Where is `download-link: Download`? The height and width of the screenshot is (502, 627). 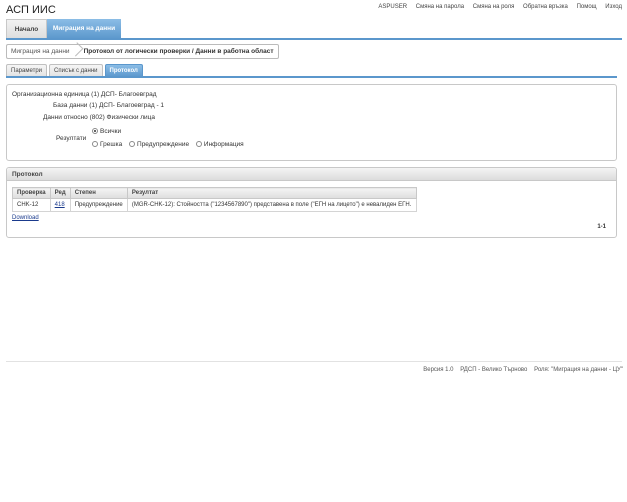 download-link: Download is located at coordinates (25, 218).